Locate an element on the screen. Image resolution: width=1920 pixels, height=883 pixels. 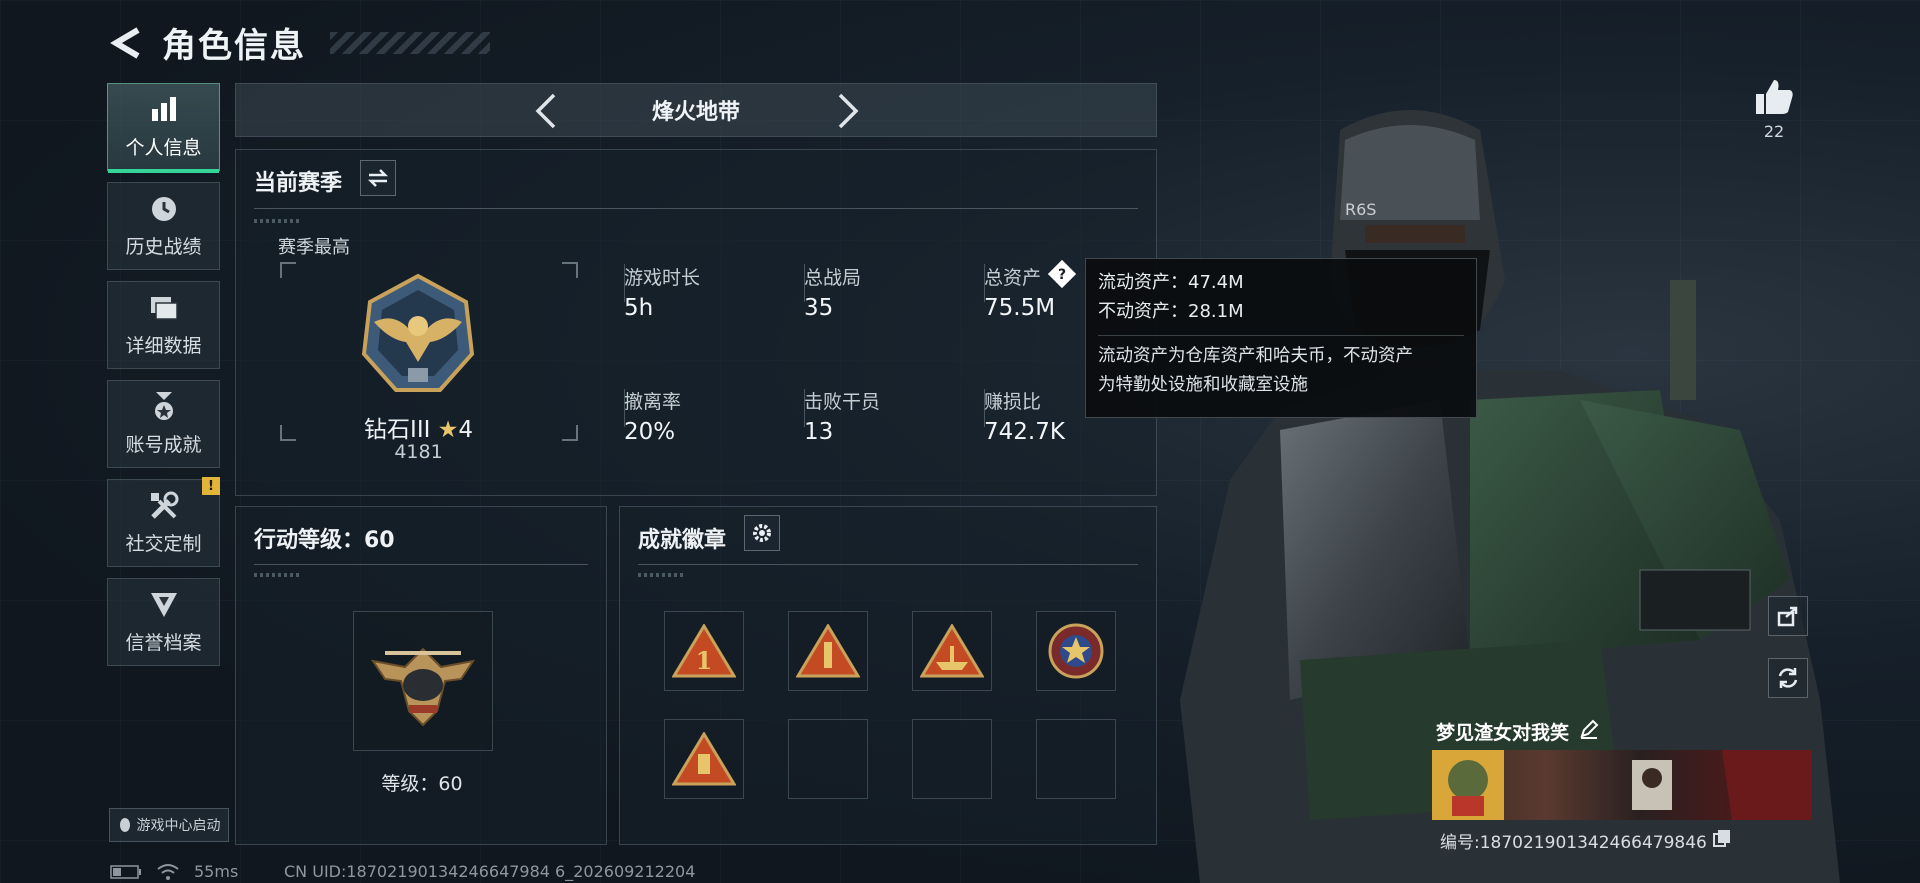
help-button: ? is located at coordinates (1062, 274).